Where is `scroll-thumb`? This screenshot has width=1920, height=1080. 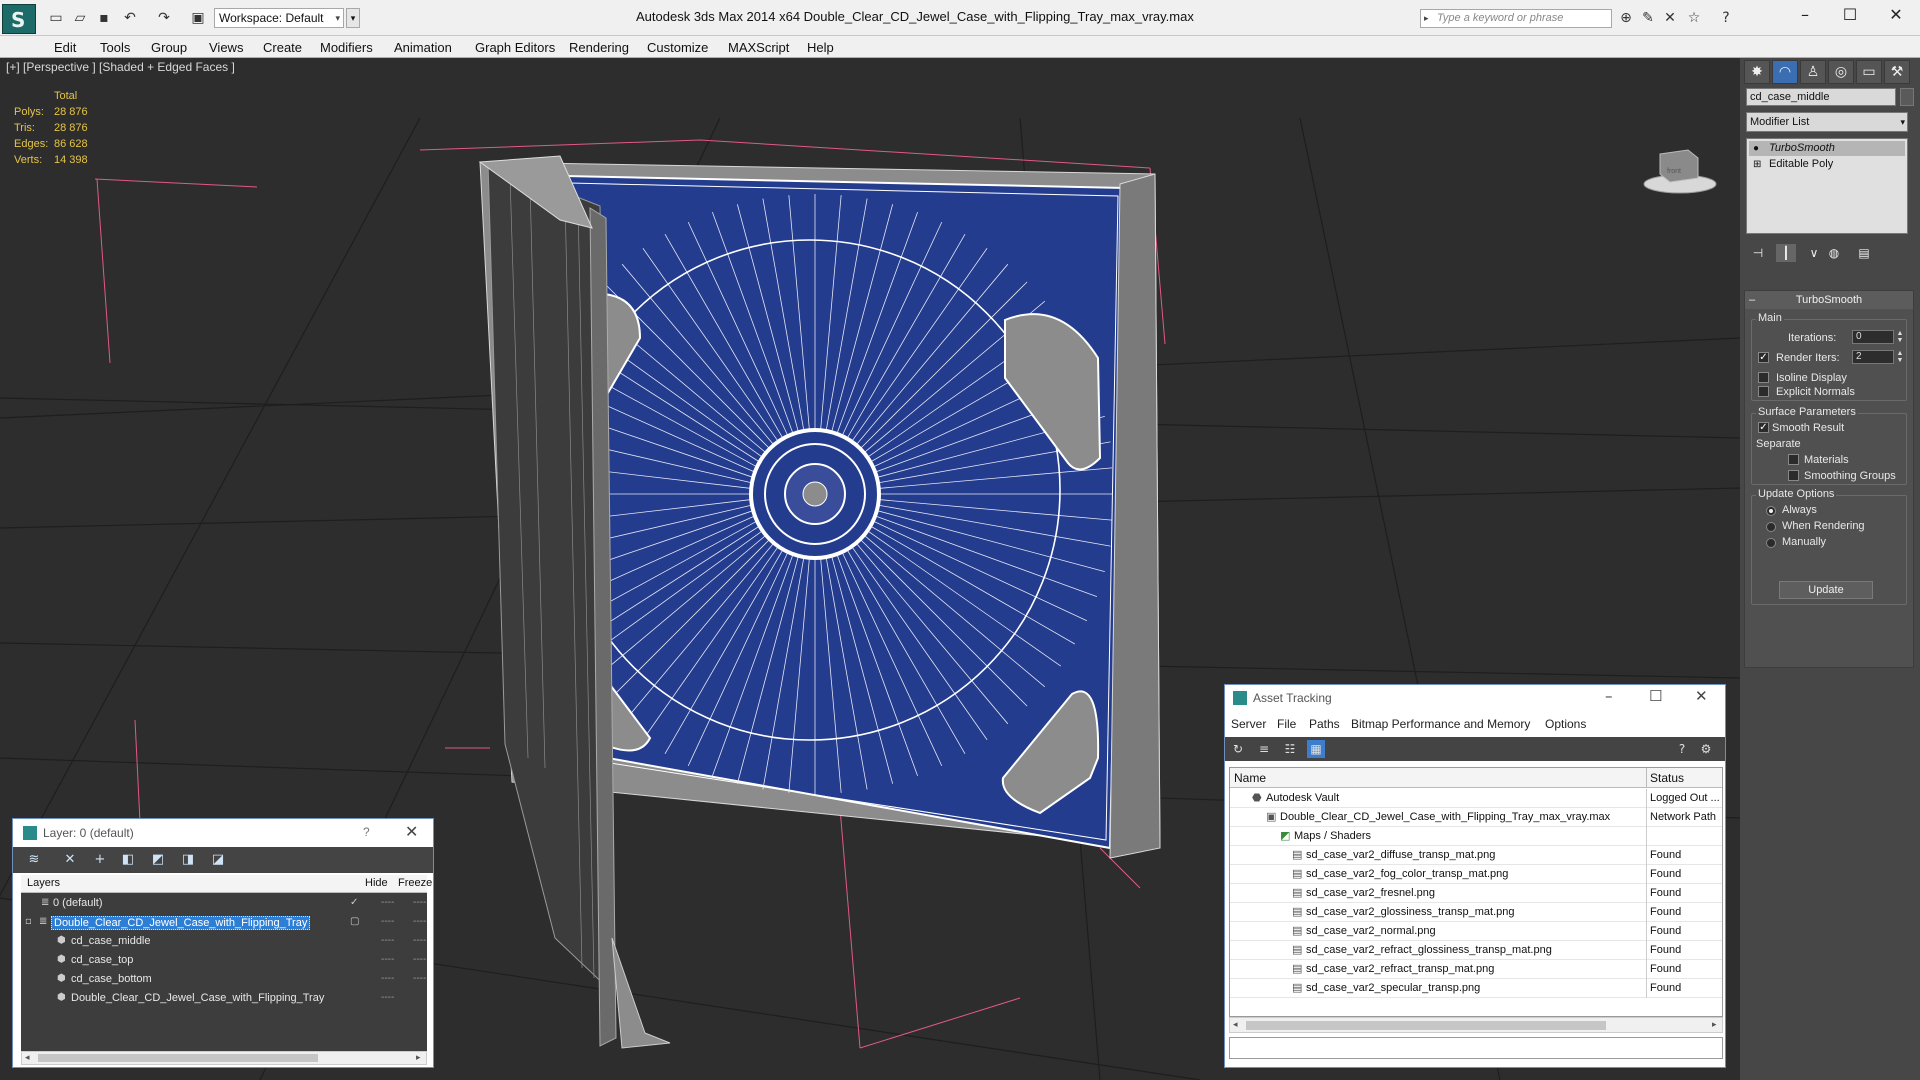 scroll-thumb is located at coordinates (1426, 1025).